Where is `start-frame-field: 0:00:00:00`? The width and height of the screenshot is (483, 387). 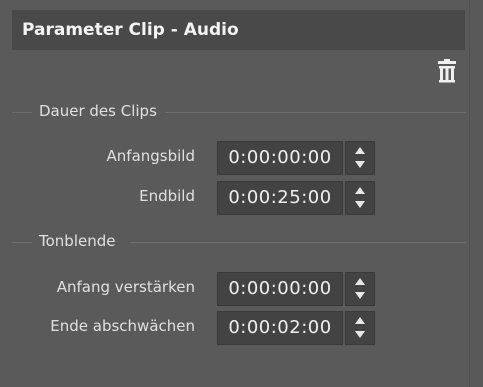
start-frame-field: 0:00:00:00 is located at coordinates (280, 158).